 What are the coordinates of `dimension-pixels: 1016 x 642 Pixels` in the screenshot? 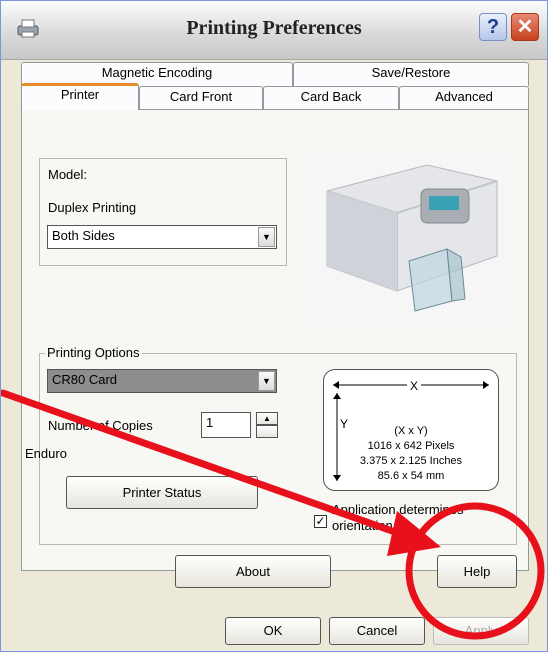 It's located at (411, 446).